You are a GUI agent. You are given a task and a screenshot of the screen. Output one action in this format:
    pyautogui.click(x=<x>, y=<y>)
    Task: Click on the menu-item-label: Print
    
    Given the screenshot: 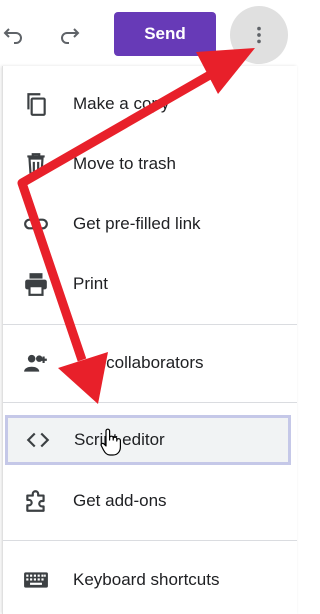 What is the action you would take?
    pyautogui.click(x=90, y=283)
    